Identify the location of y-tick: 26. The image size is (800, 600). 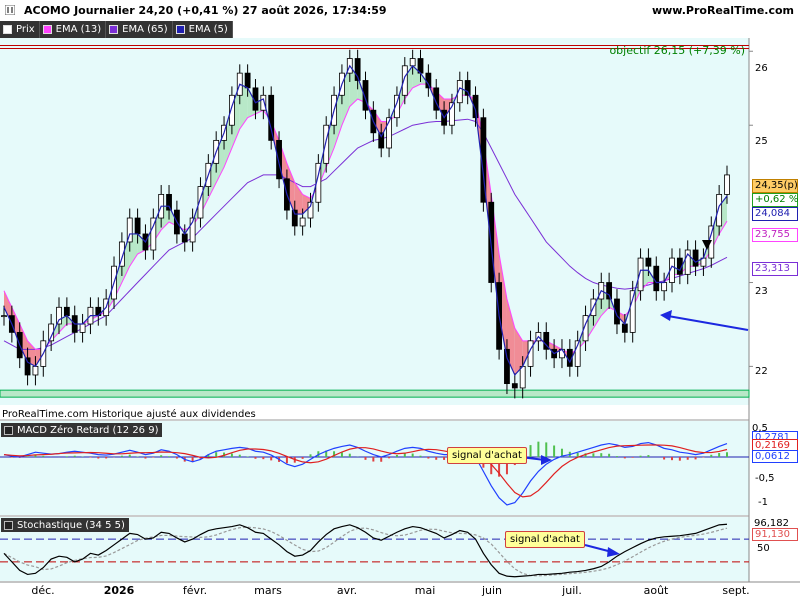
(761, 68).